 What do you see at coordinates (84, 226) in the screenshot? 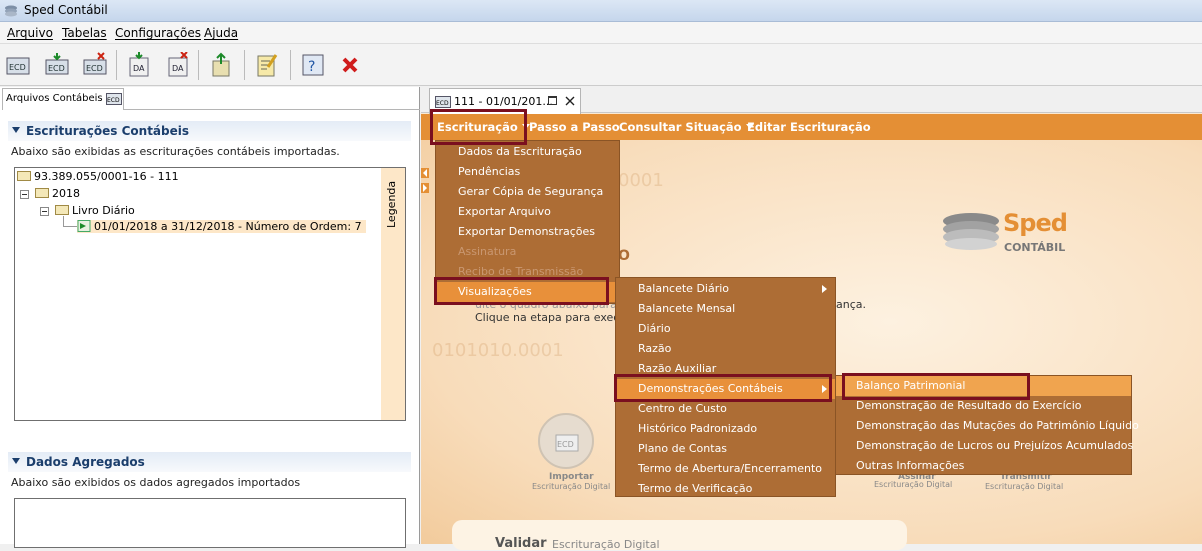
I see `book-entry-icon` at bounding box center [84, 226].